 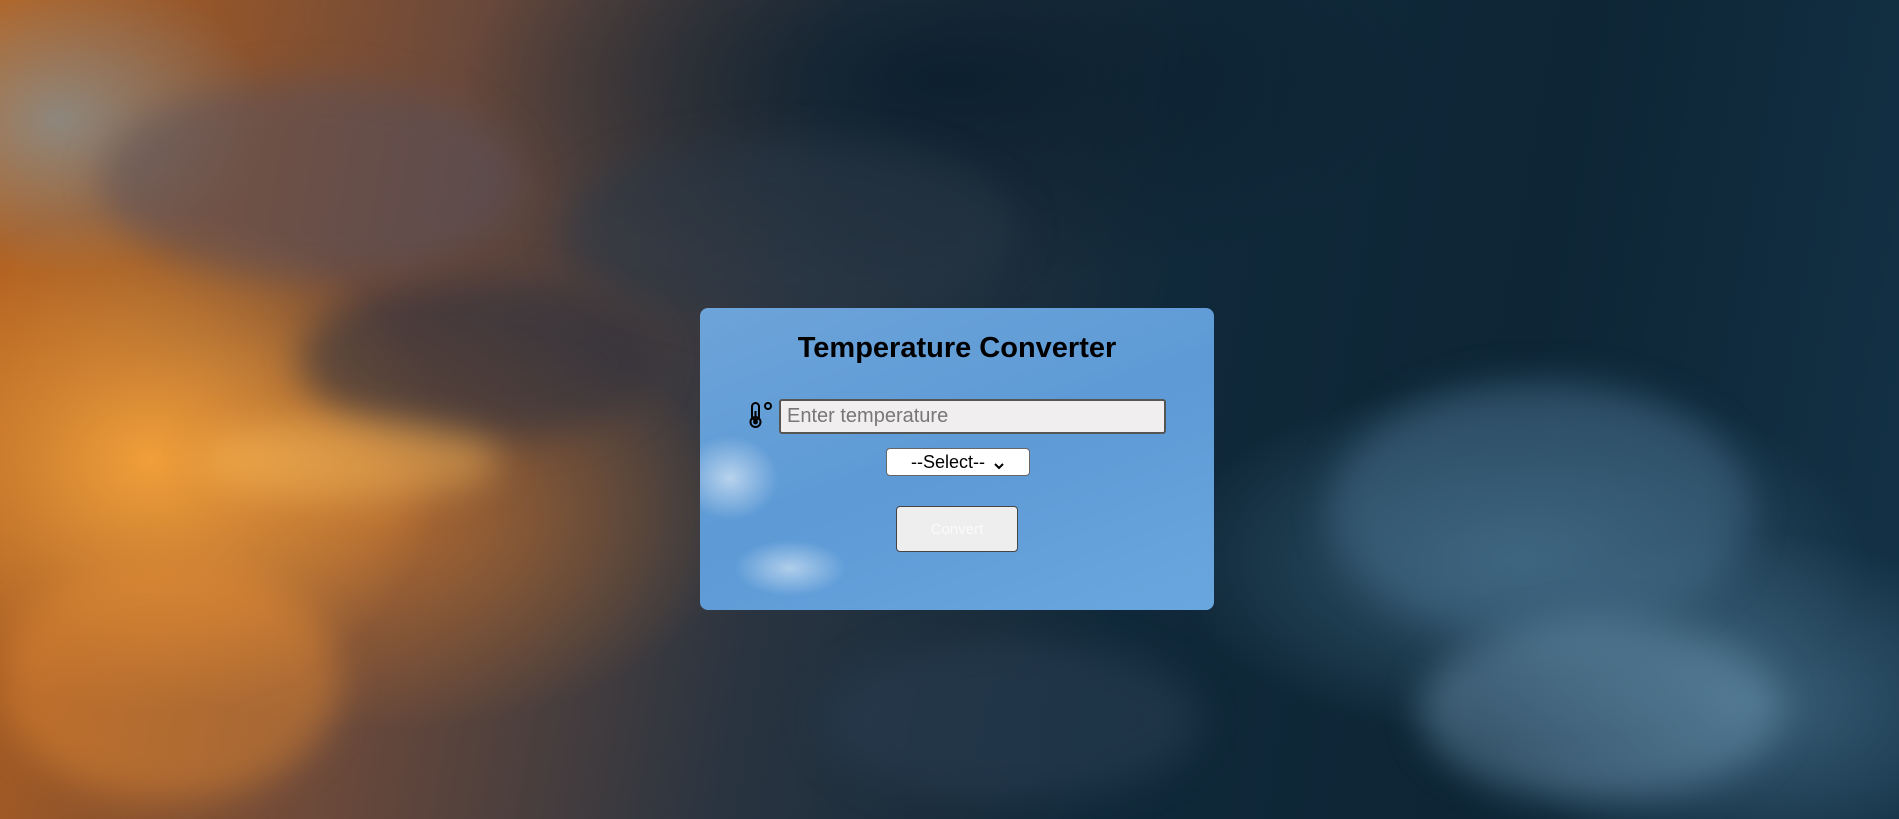 I want to click on unit-select: --Select--, so click(x=958, y=462).